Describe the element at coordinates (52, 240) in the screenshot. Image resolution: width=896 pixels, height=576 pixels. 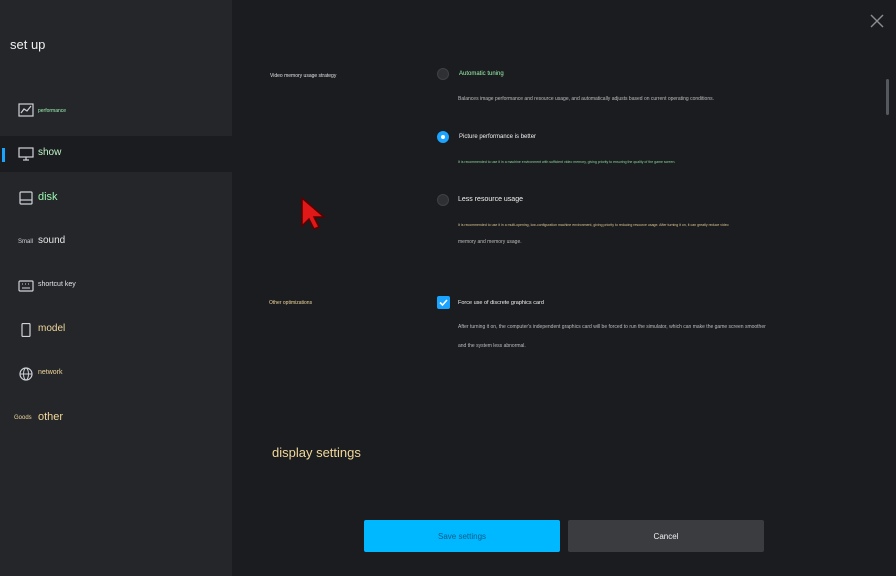
I see `sidebar-item-label: sound` at that location.